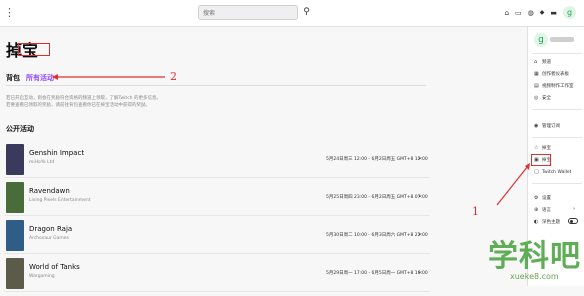 This screenshot has width=584, height=296. What do you see at coordinates (557, 172) in the screenshot?
I see `menu-item-label: Twitch Wallet` at bounding box center [557, 172].